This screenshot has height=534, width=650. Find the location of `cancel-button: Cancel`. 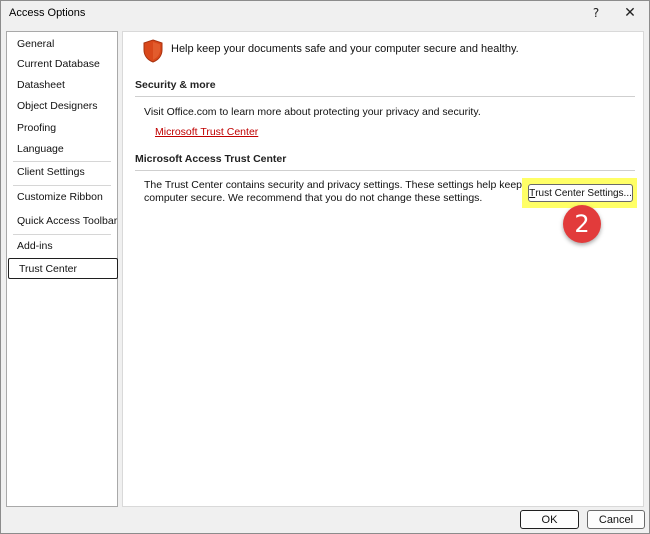

cancel-button: Cancel is located at coordinates (616, 519).